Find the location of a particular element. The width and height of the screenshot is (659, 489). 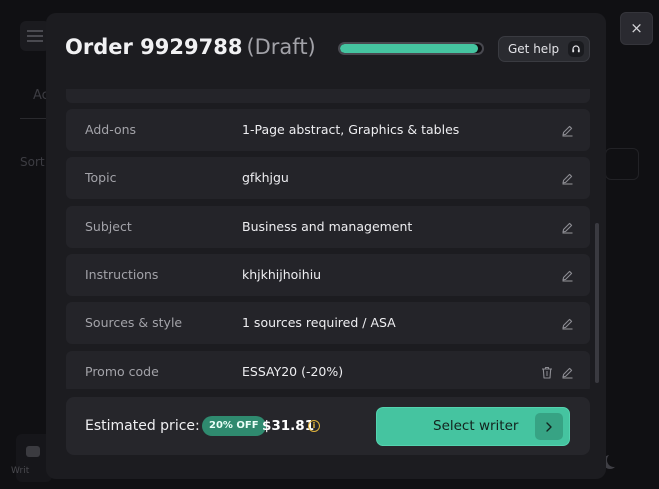

info-icon: i is located at coordinates (314, 426).